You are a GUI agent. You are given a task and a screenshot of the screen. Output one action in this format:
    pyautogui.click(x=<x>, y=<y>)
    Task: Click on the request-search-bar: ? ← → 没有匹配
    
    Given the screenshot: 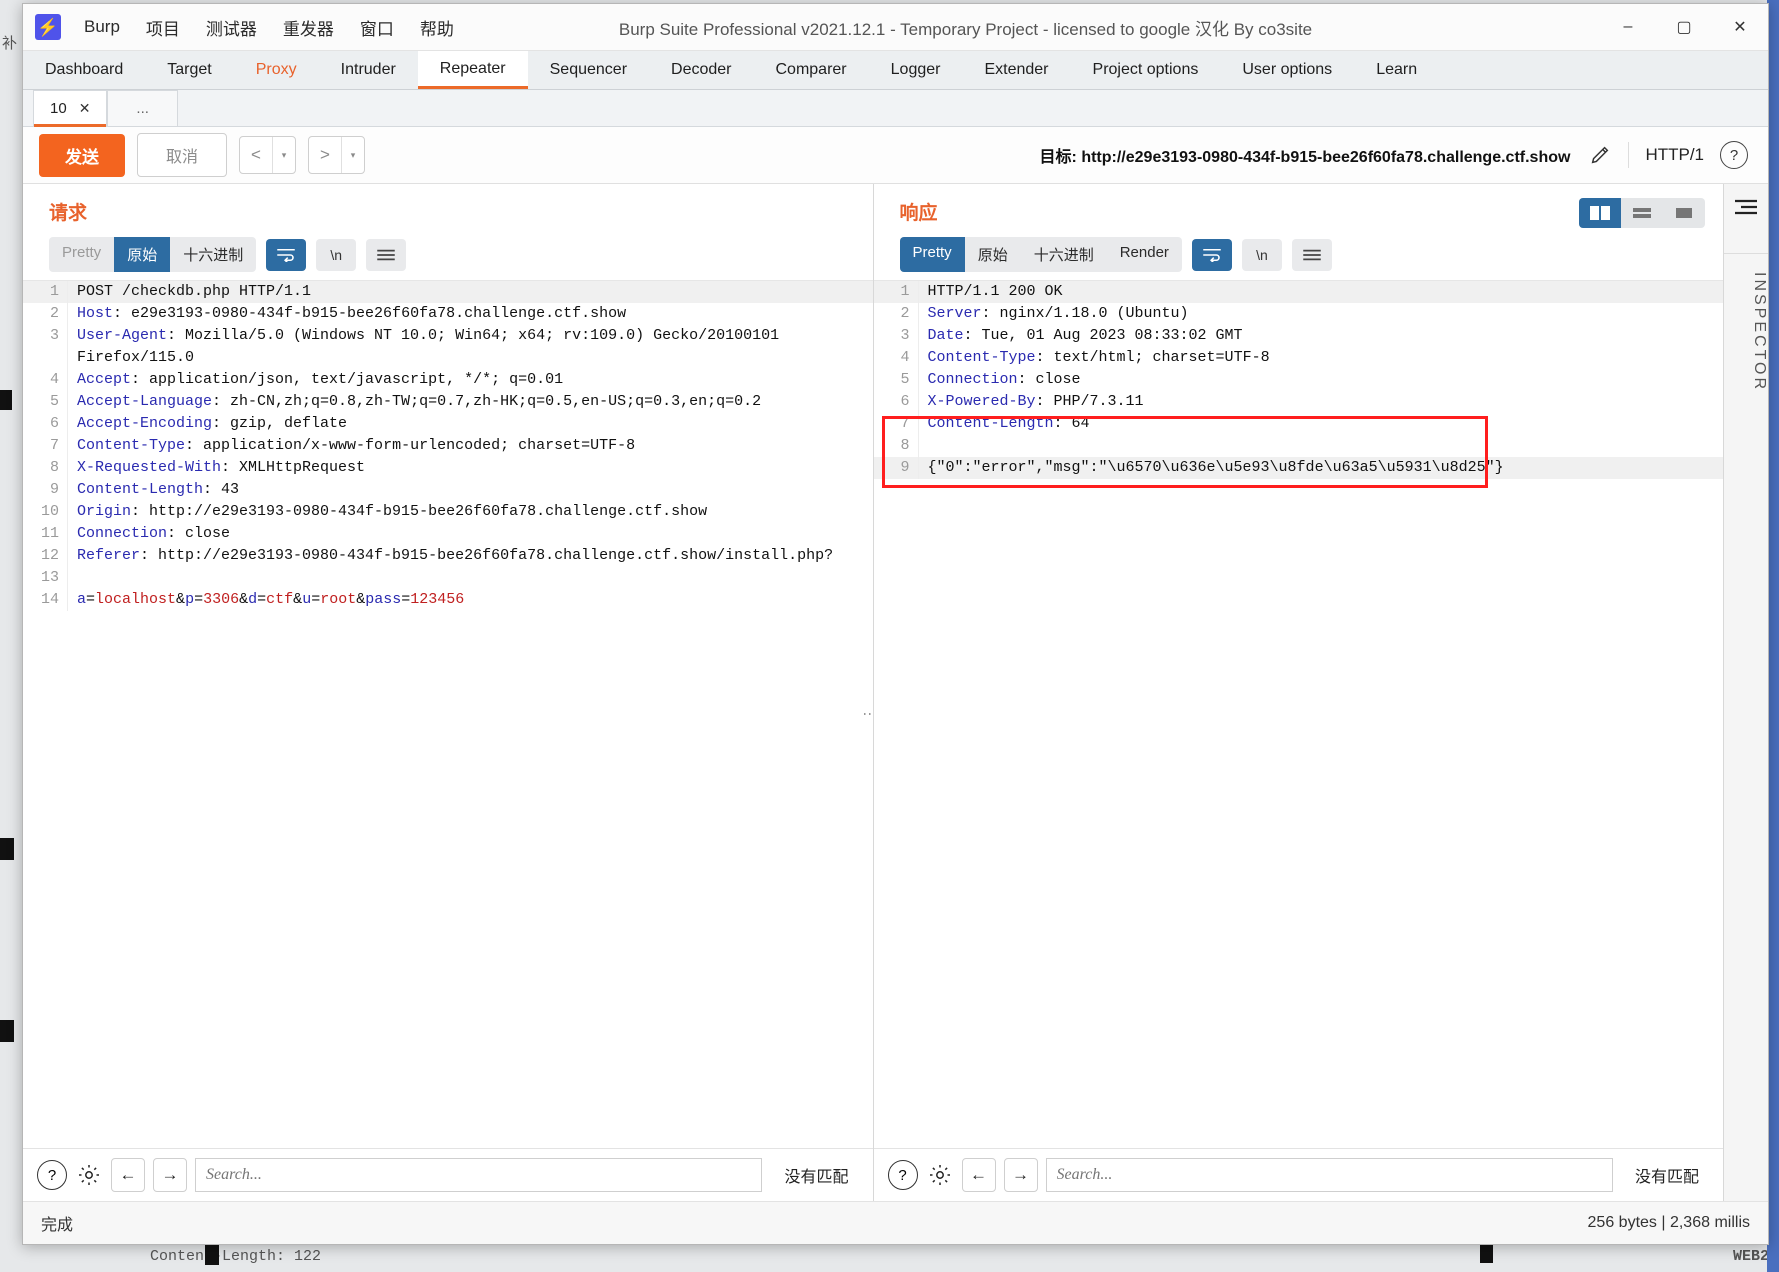 What is the action you would take?
    pyautogui.click(x=448, y=1174)
    